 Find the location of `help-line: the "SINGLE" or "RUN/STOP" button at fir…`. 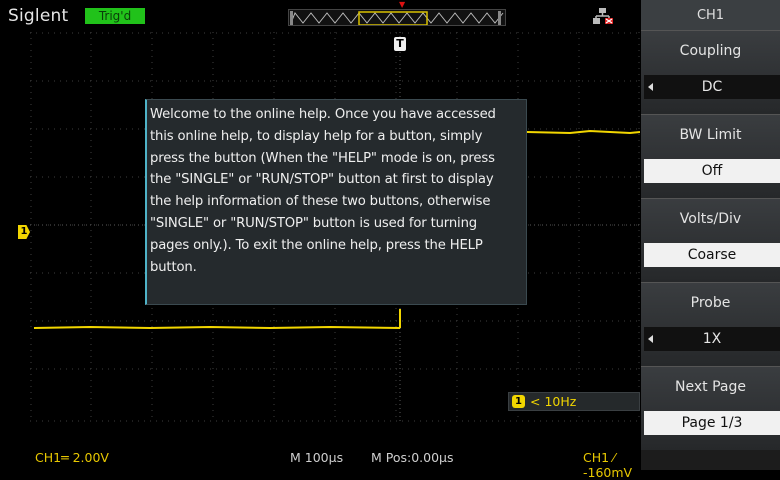

help-line: the "SINGLE" or "RUN/STOP" button at fir… is located at coordinates (322, 180).